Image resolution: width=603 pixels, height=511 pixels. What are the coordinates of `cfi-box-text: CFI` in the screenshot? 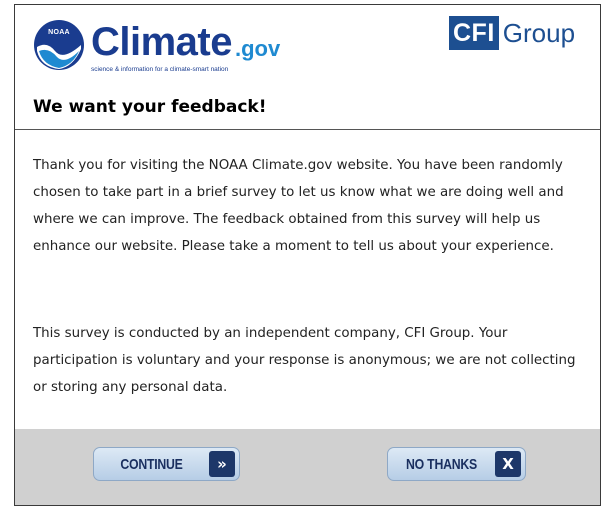 It's located at (474, 33).